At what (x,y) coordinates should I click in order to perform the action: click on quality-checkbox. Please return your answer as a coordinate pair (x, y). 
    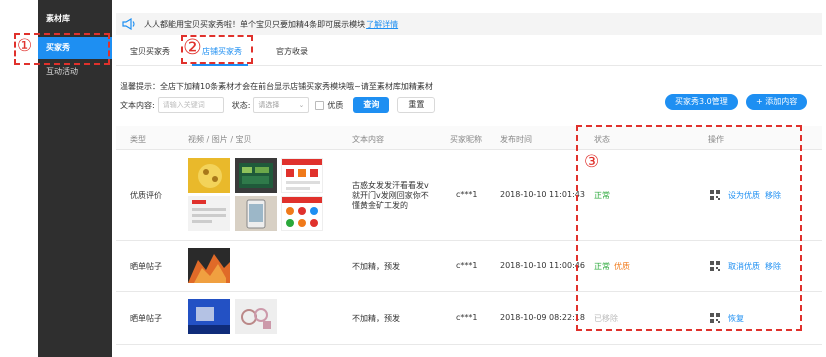
    Looking at the image, I should click on (320, 105).